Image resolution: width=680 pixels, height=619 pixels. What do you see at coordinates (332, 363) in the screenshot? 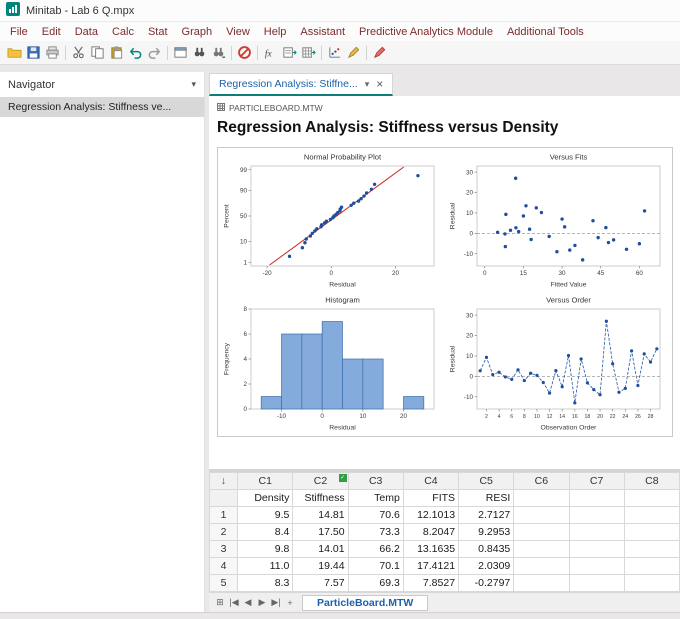
I see `plot-histogram: Histogram -10 0 10 20 0 2 4 6 8 Residual Frequency` at bounding box center [332, 363].